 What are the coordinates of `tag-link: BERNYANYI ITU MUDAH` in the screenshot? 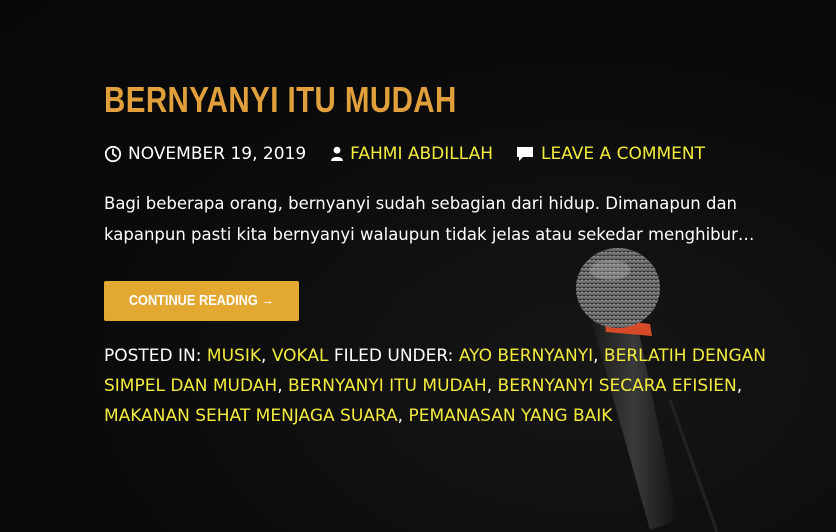 It's located at (387, 386).